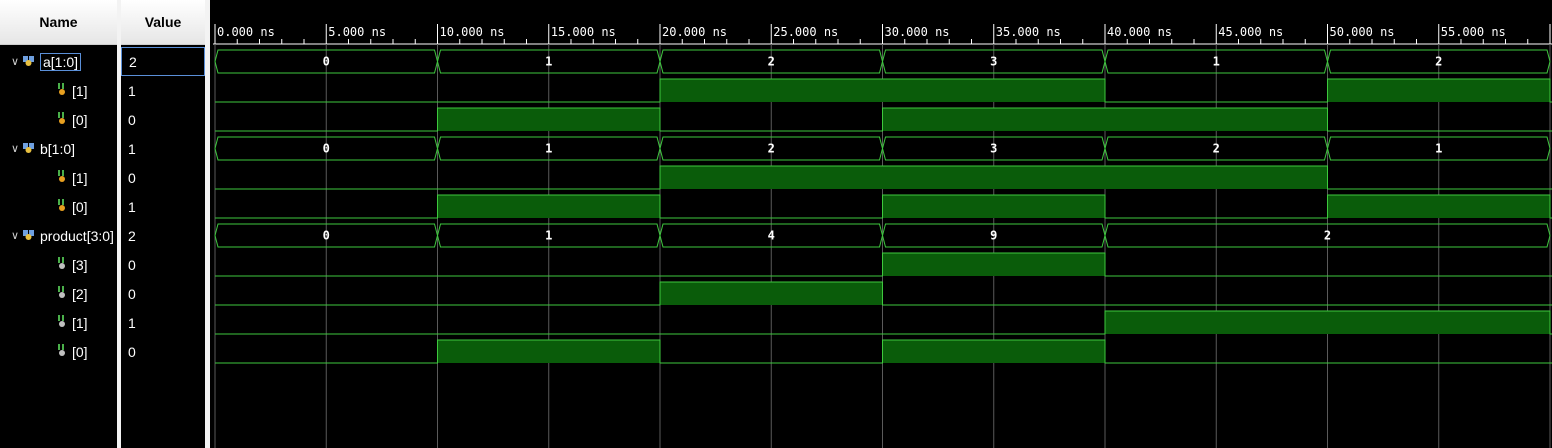 This screenshot has width=1552, height=448. I want to click on signal-row: [3], so click(86, 264).